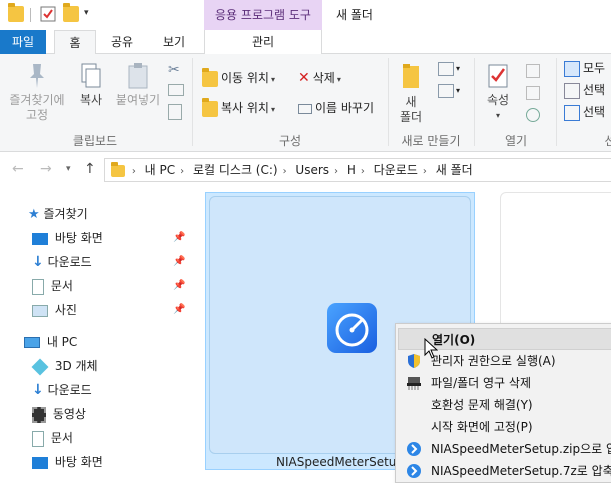 Image resolution: width=611 pixels, height=483 pixels. What do you see at coordinates (160, 170) in the screenshot?
I see `breadcrumb-this-pc: 내 PC` at bounding box center [160, 170].